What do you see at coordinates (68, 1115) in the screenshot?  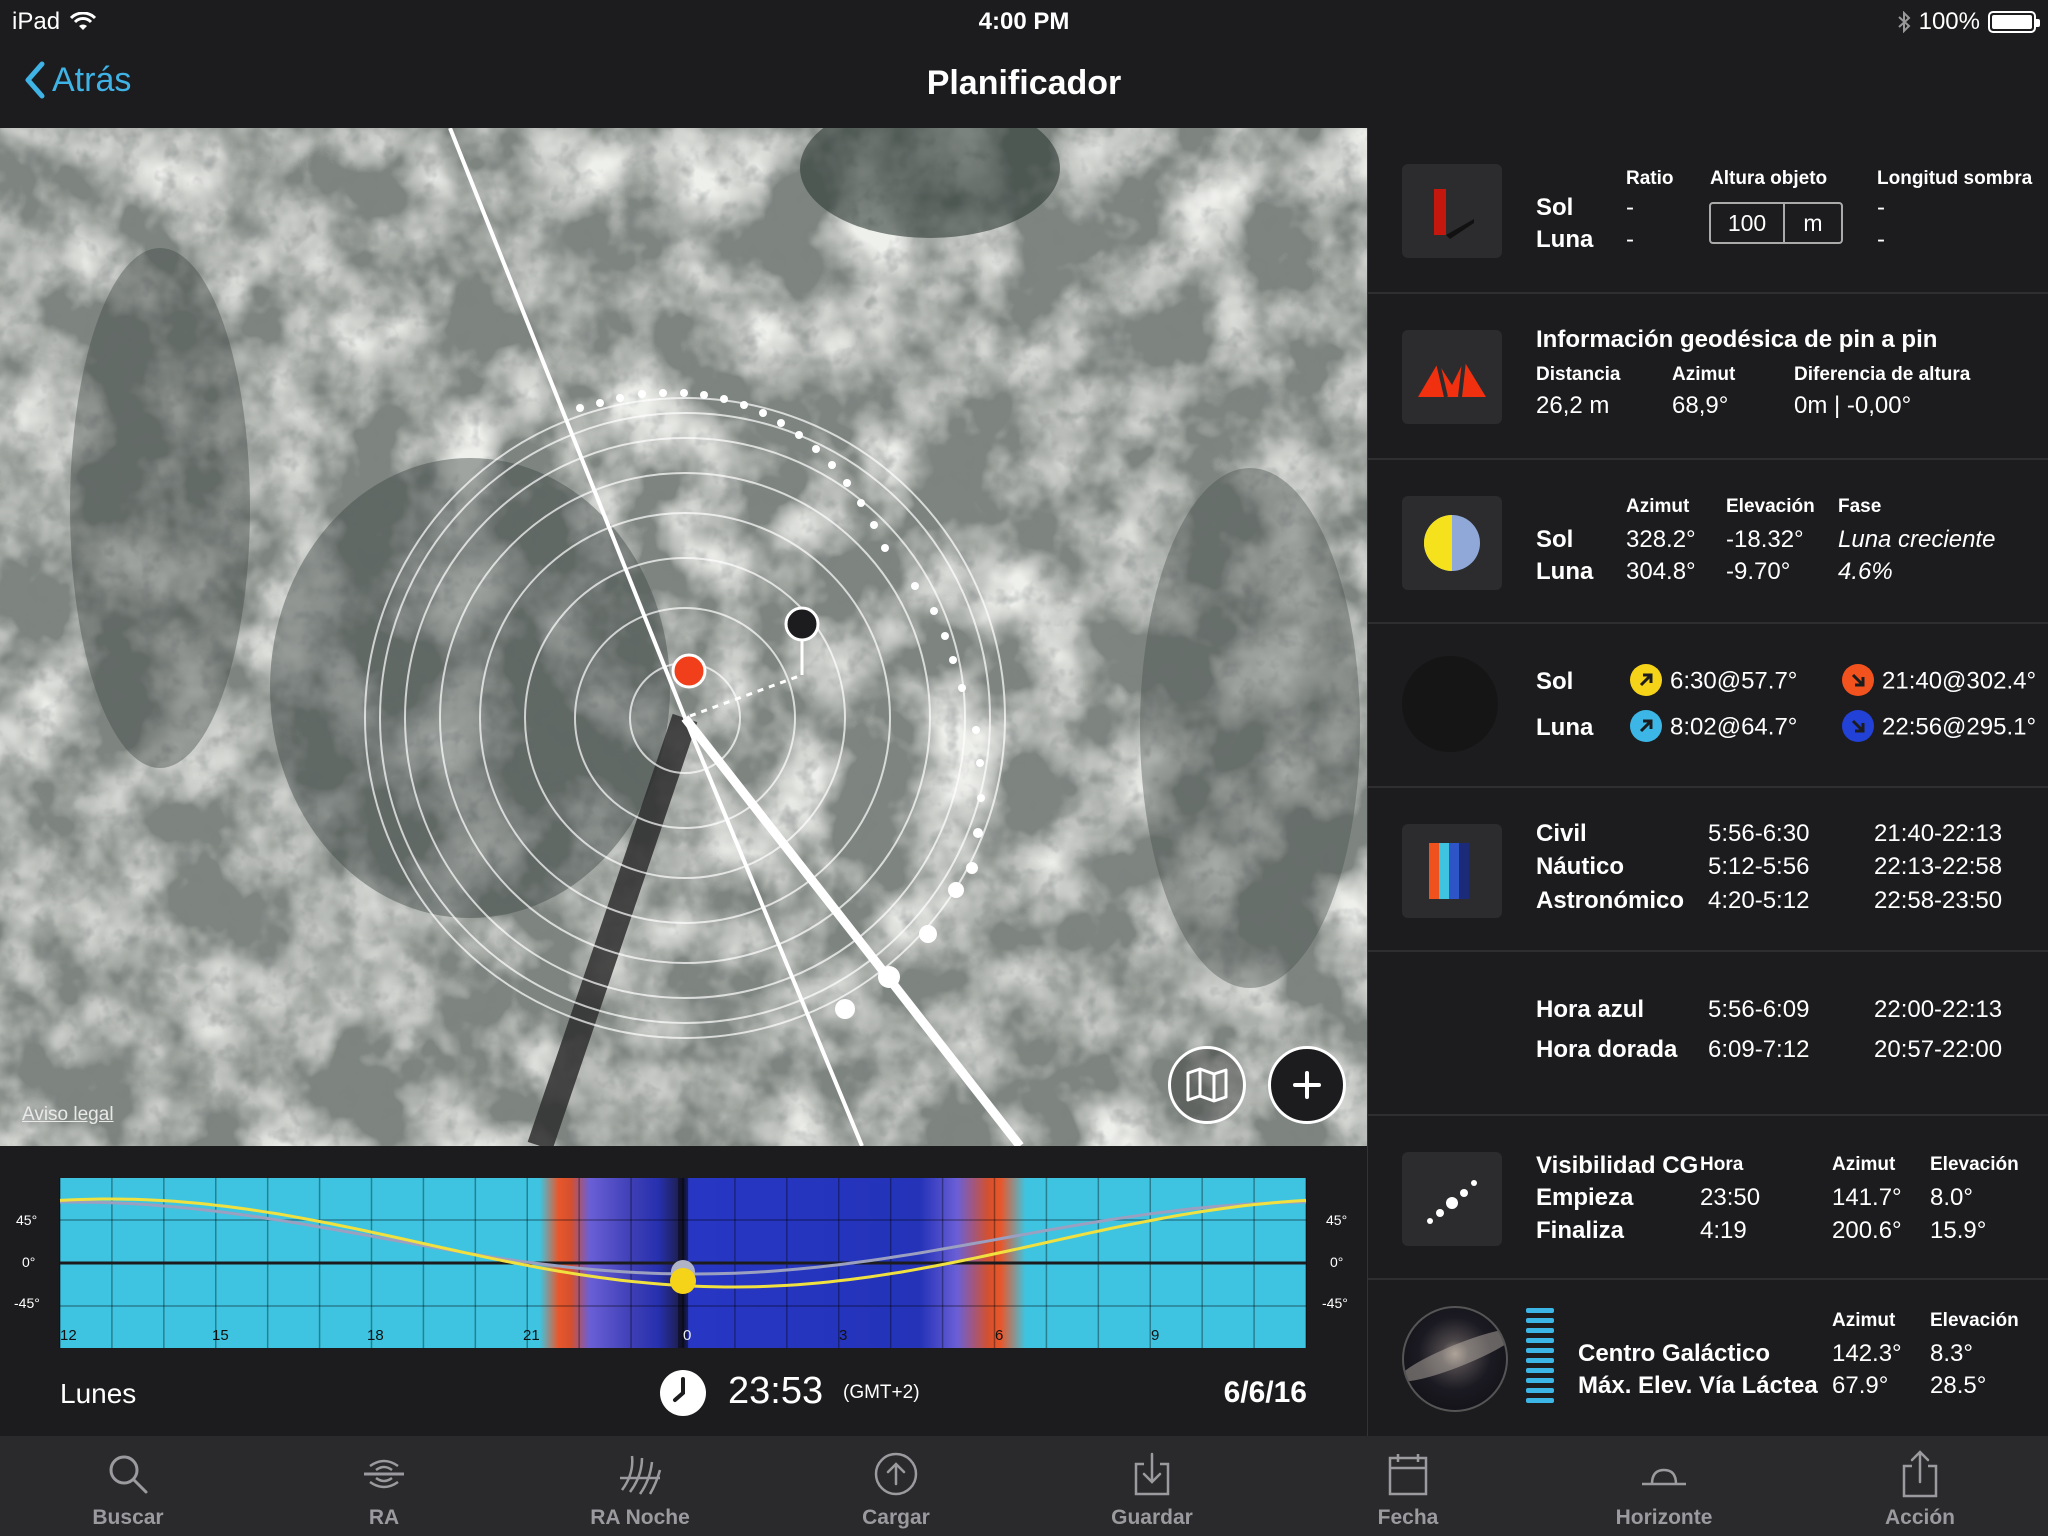 I see `legal-link: Aviso legal` at bounding box center [68, 1115].